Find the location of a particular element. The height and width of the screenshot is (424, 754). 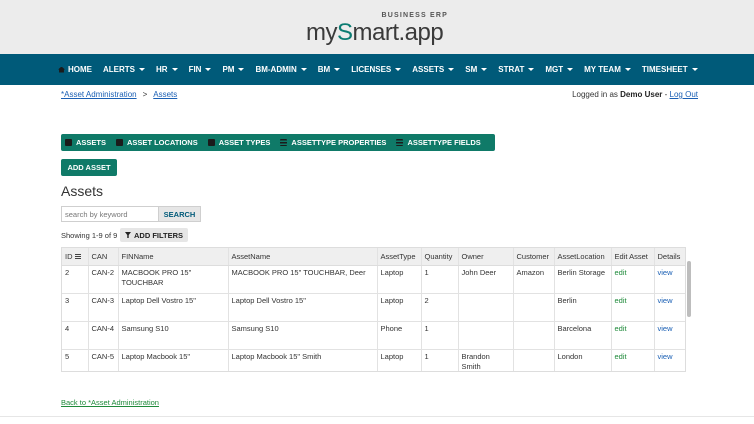

nav-item-bm-admin: BM-ADMIN is located at coordinates (281, 69).